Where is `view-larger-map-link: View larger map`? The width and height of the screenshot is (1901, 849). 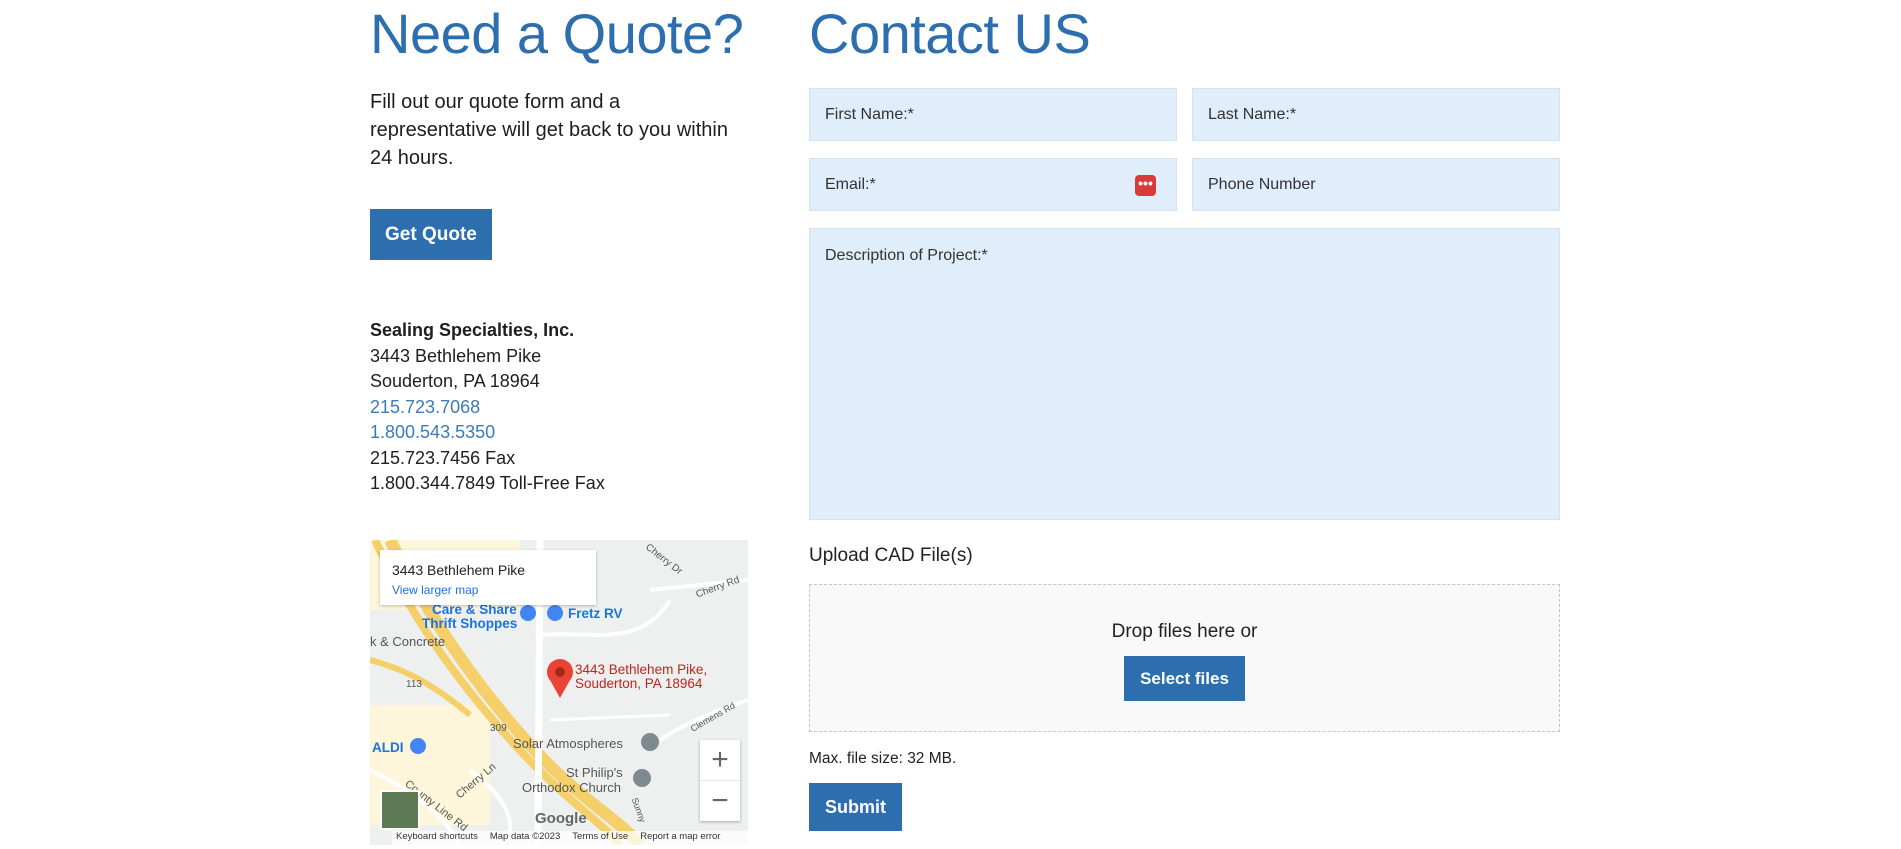 view-larger-map-link: View larger map is located at coordinates (494, 590).